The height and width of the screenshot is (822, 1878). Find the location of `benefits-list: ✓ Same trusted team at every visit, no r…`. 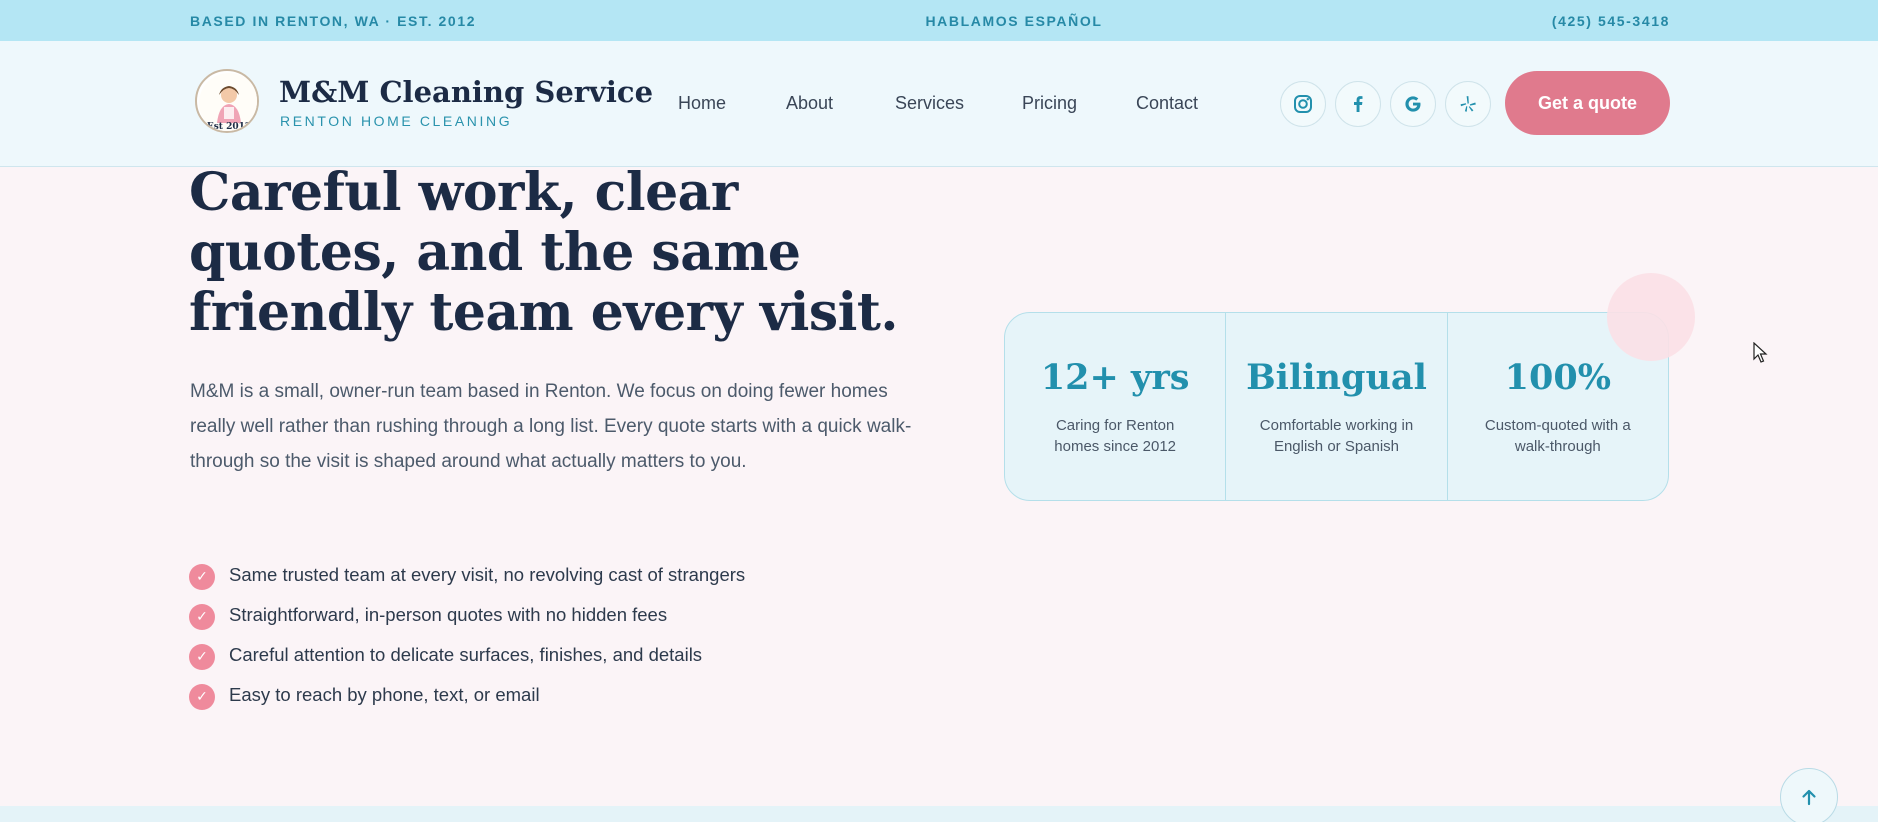

benefits-list: ✓ Same trusted team at every visit, no r… is located at coordinates (467, 635).